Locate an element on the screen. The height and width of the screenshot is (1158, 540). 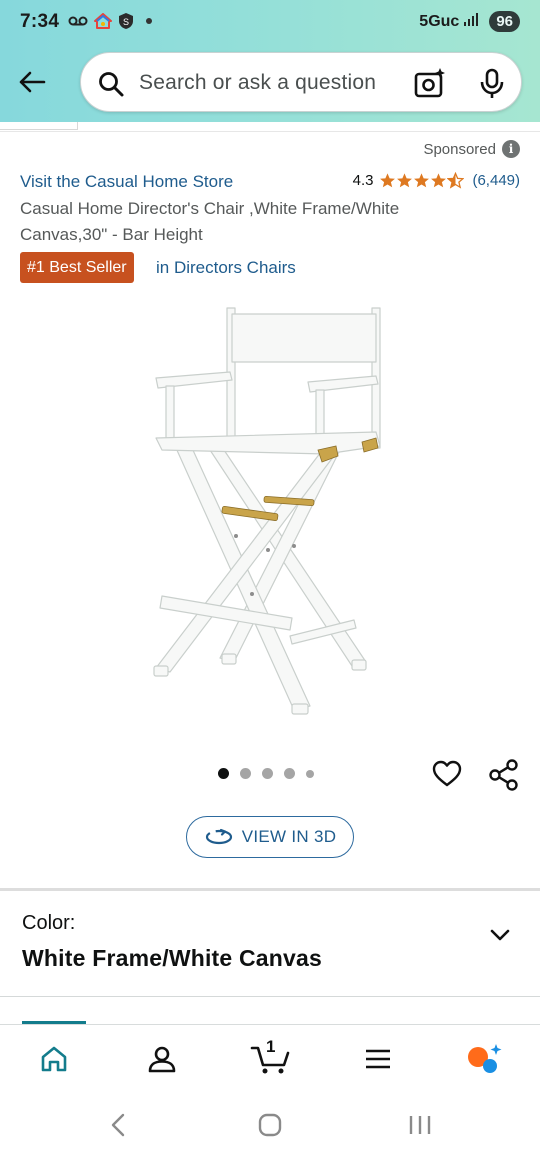
status-time: 7:34 is located at coordinates (40, 21).